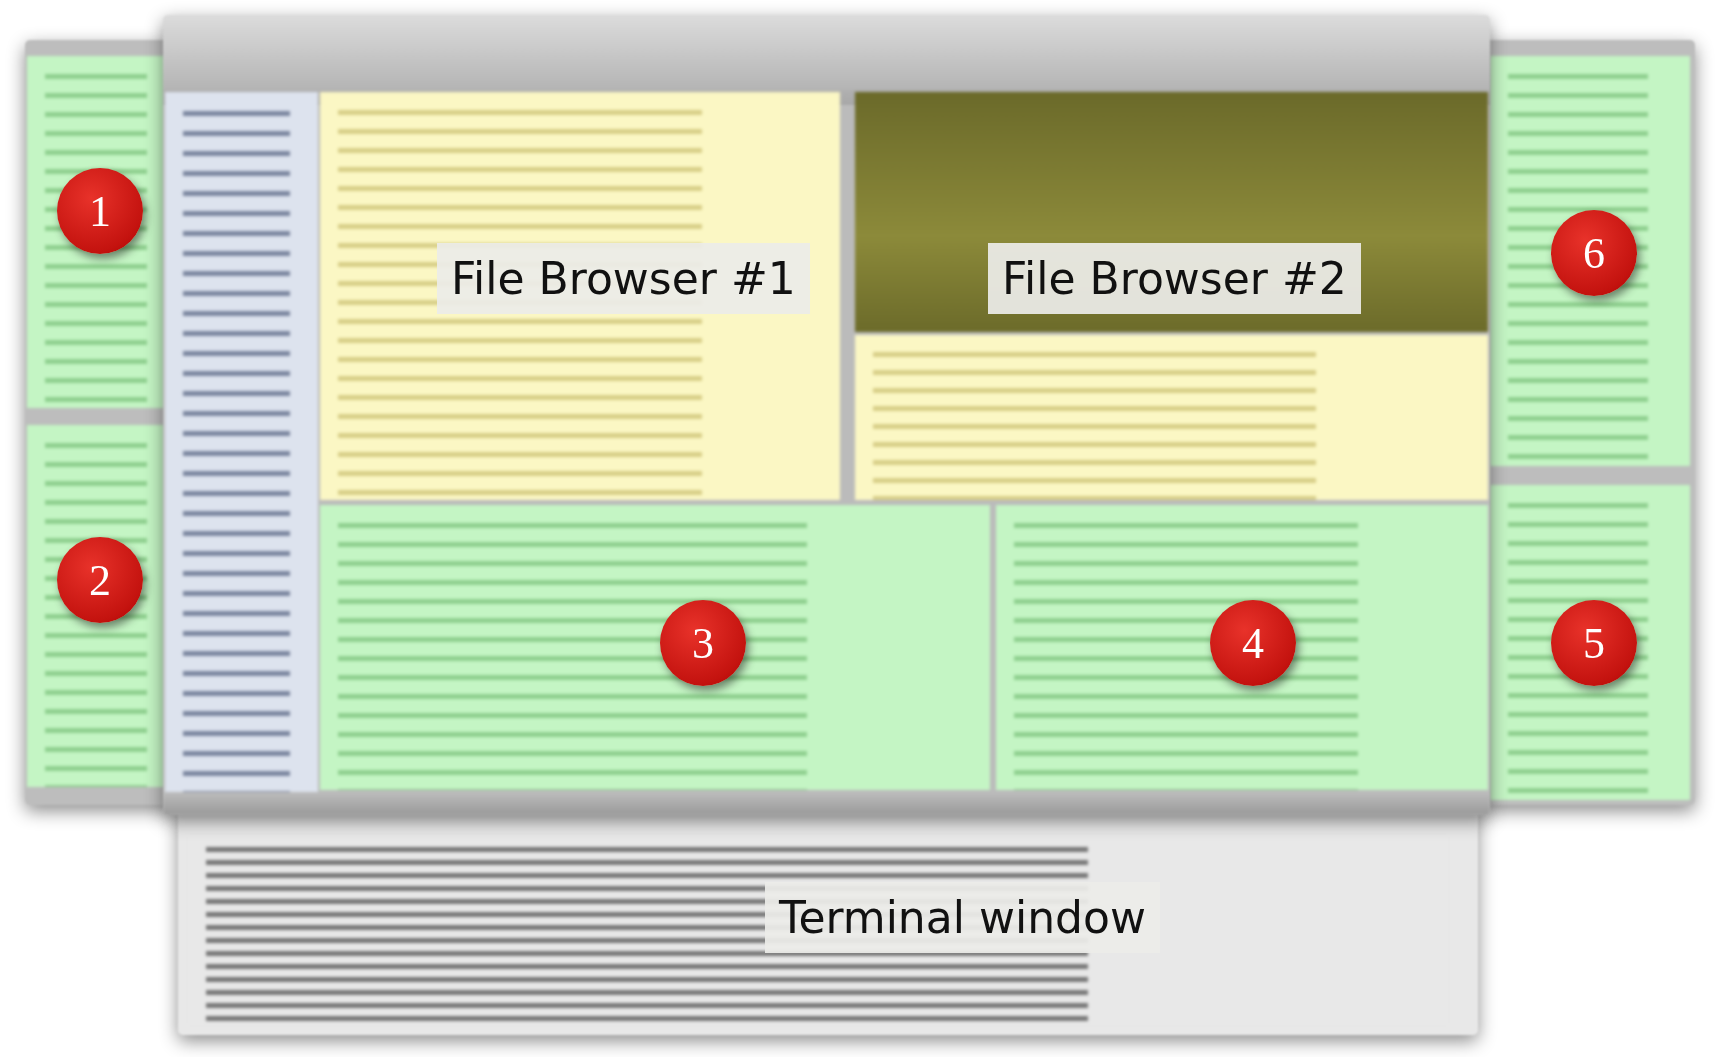 This screenshot has height=1057, width=1721. Describe the element at coordinates (1174, 278) in the screenshot. I see `callout-label: File Browser #2` at that location.